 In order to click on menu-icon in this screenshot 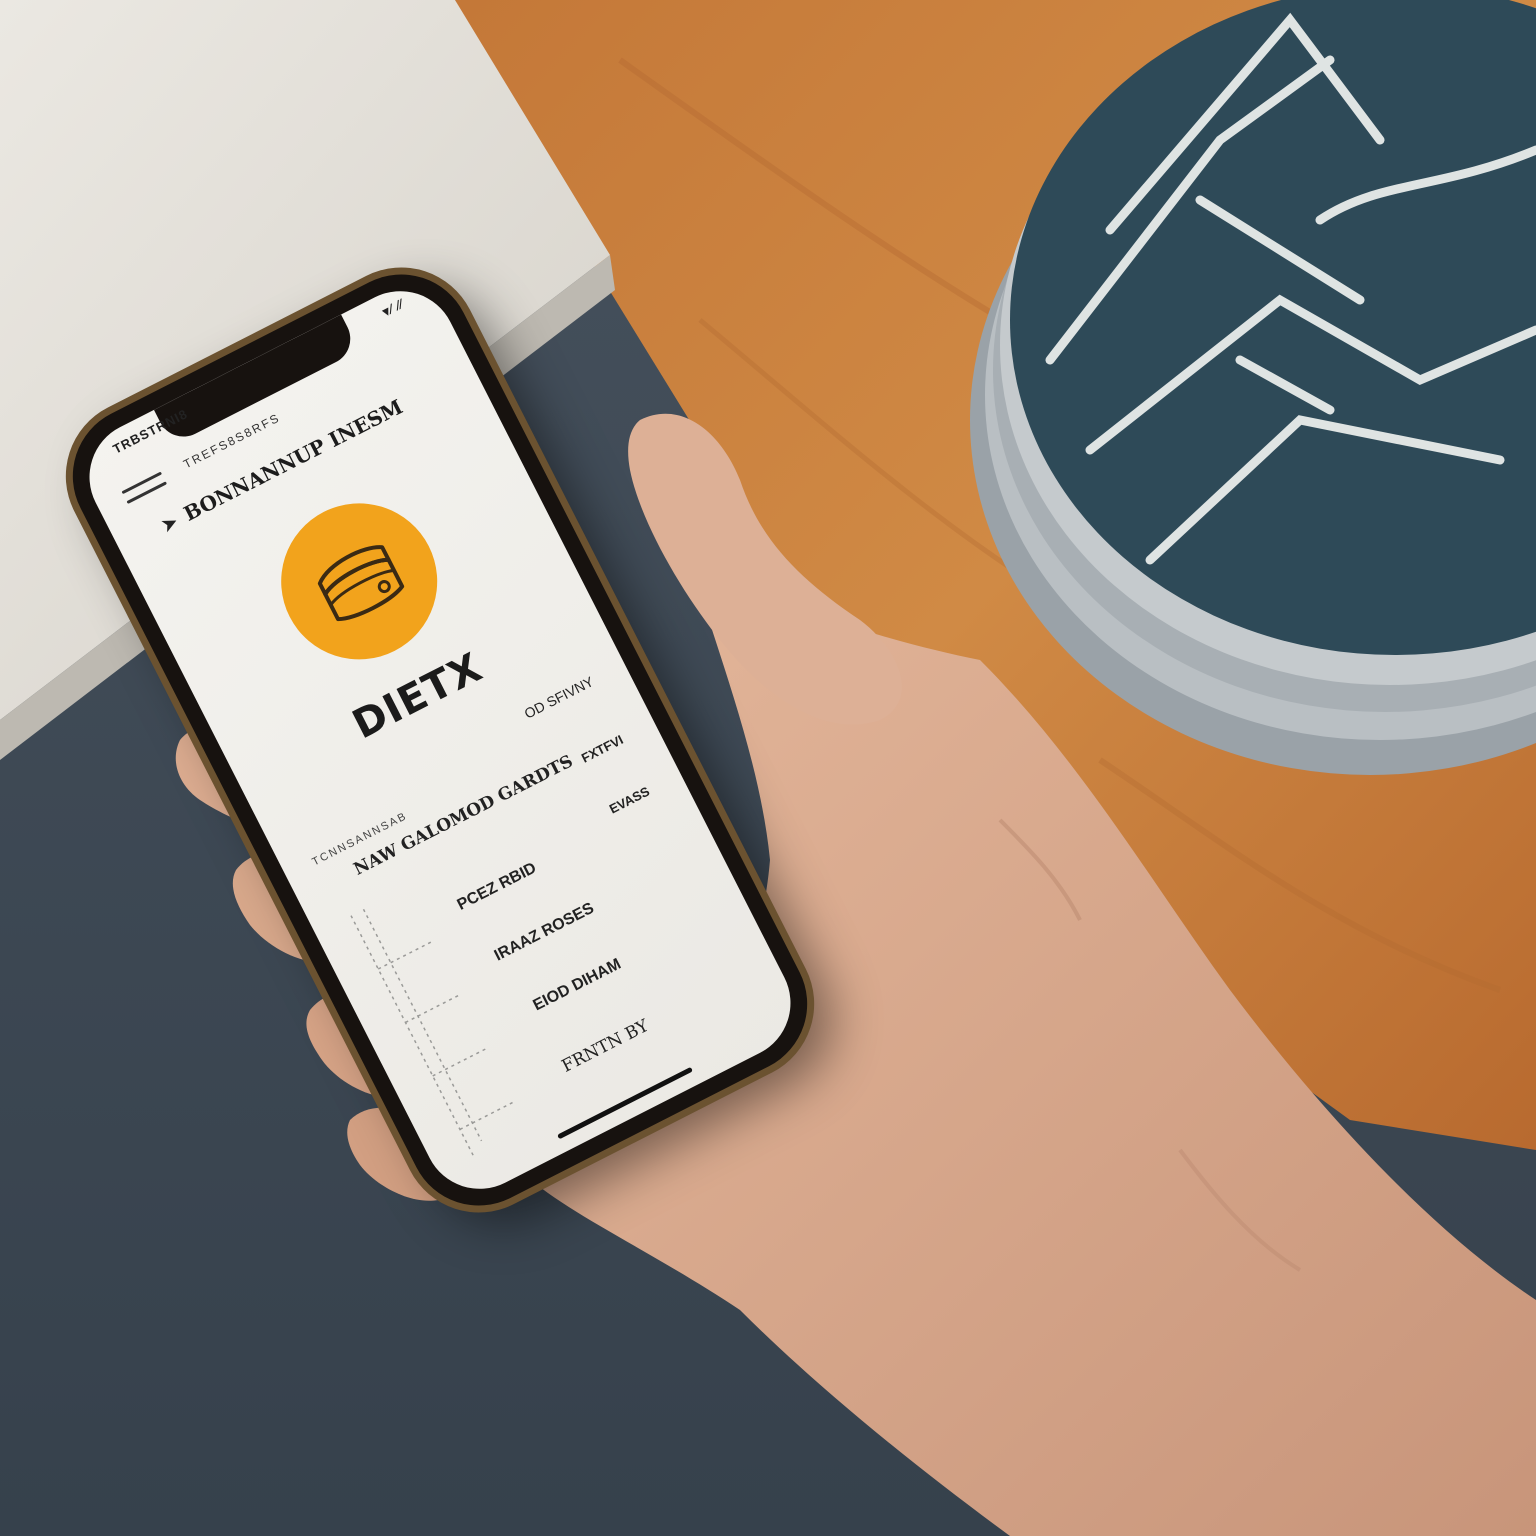, I will do `click(145, 491)`.